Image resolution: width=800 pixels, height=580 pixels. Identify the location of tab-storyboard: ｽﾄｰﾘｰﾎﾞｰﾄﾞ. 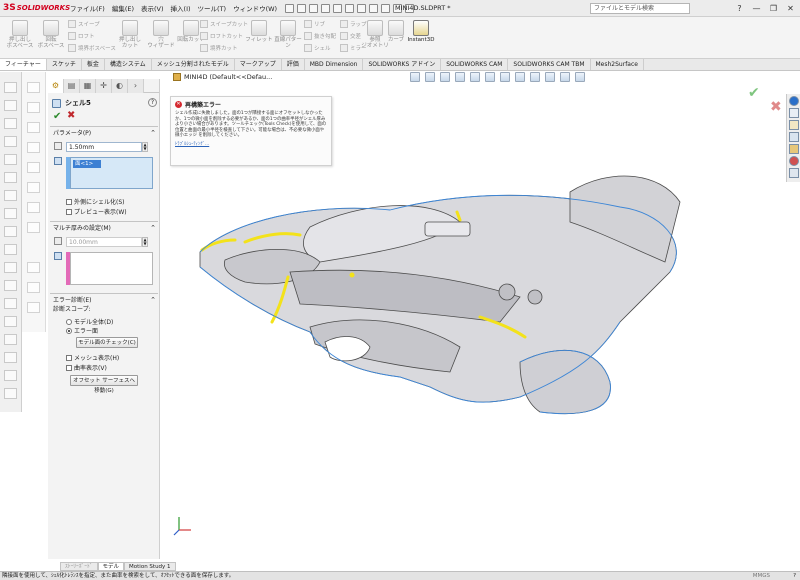
(79, 566).